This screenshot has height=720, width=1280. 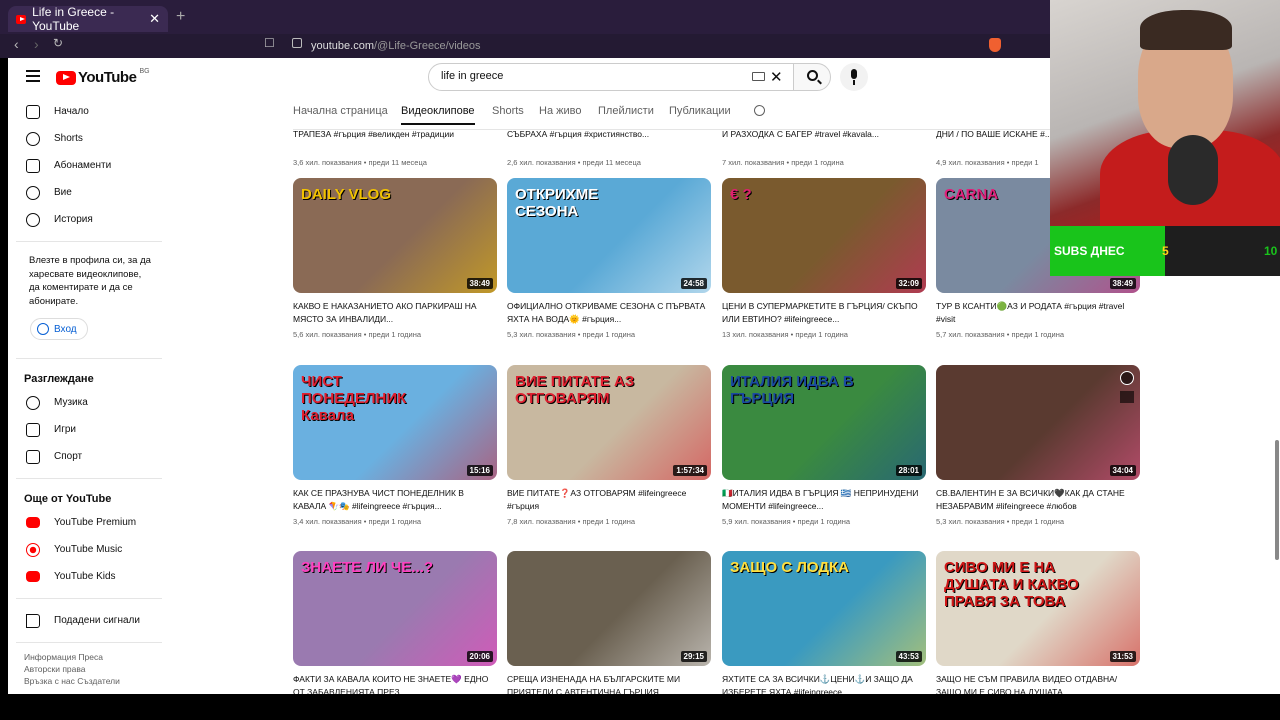 I want to click on site-info-icon, so click(x=297, y=43).